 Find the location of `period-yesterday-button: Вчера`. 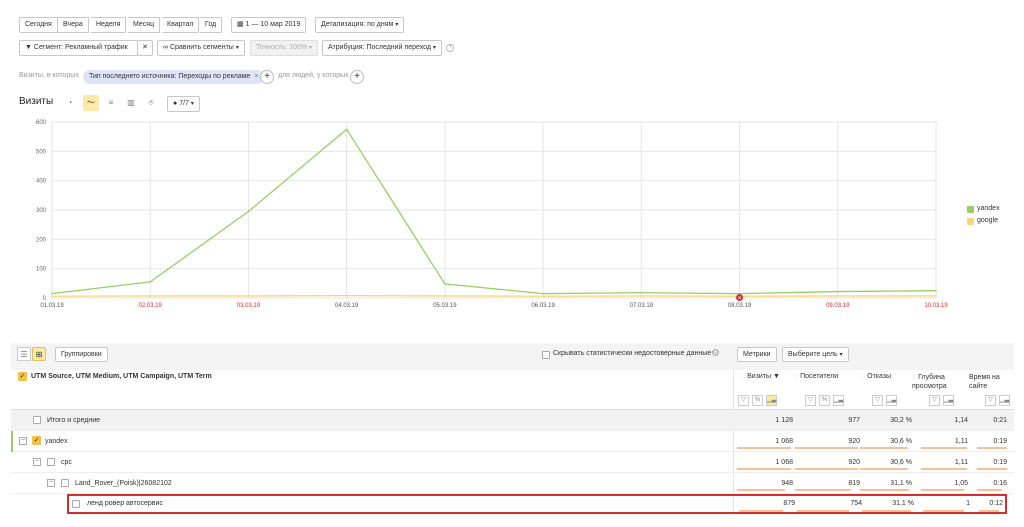

period-yesterday-button: Вчера is located at coordinates (73, 25).